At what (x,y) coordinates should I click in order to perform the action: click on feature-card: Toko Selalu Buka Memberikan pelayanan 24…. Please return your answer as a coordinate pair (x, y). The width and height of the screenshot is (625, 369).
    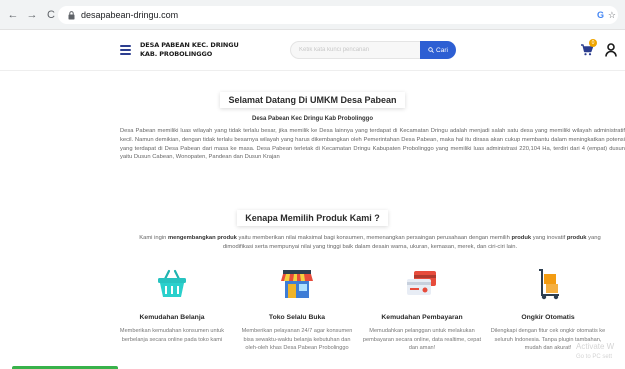
    Looking at the image, I should click on (297, 309).